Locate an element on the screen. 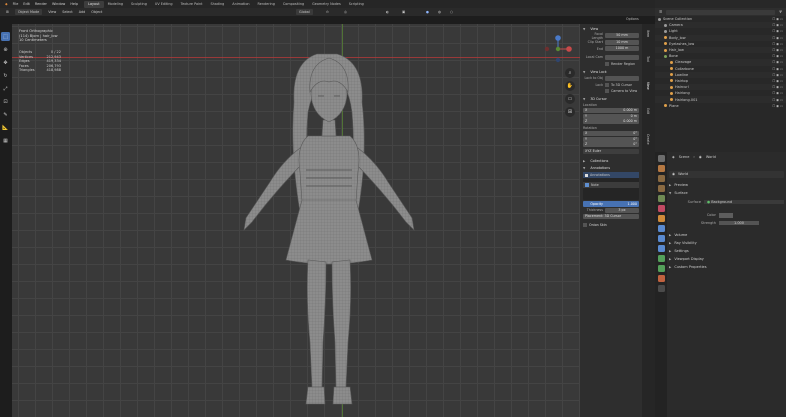 The height and width of the screenshot is (417, 786). world-datablock: ◉ World is located at coordinates (726, 174).